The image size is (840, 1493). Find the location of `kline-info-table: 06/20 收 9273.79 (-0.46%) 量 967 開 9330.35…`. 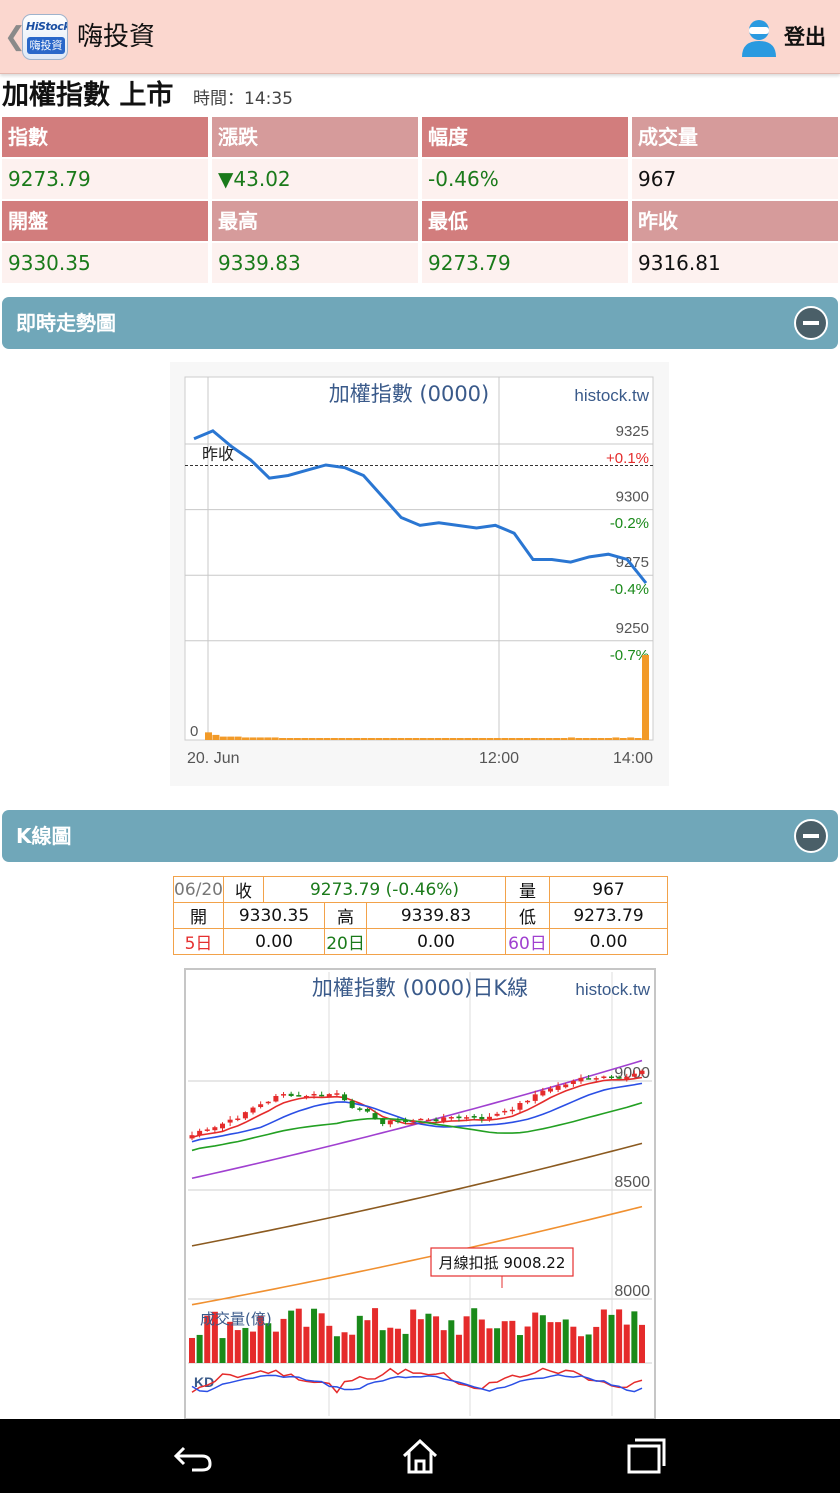

kline-info-table: 06/20 收 9273.79 (-0.46%) 量 967 開 9330.35… is located at coordinates (420, 915).